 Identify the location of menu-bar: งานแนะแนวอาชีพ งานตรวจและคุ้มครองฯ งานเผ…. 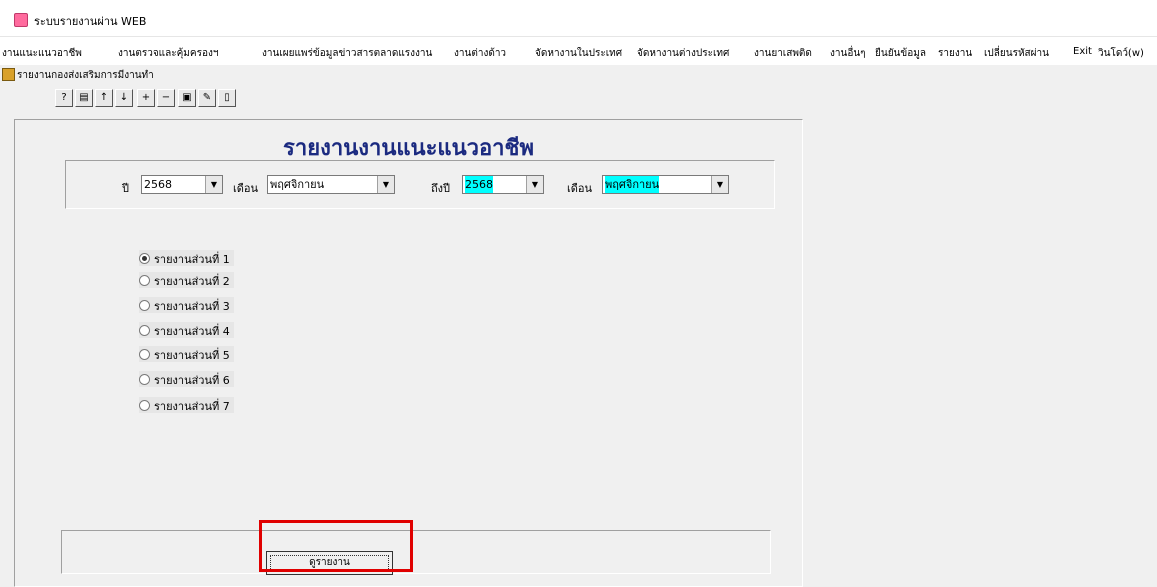
(578, 51).